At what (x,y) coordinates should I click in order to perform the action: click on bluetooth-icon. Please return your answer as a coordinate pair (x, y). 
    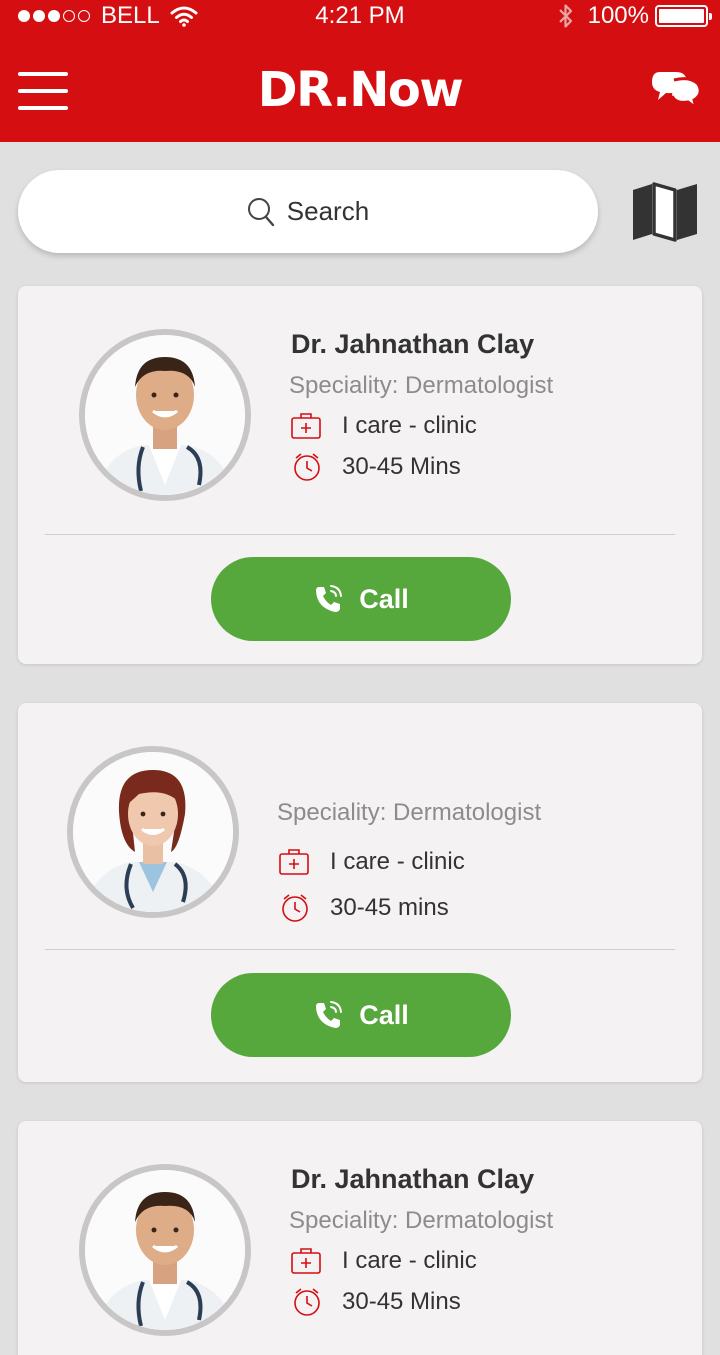
    Looking at the image, I should click on (565, 16).